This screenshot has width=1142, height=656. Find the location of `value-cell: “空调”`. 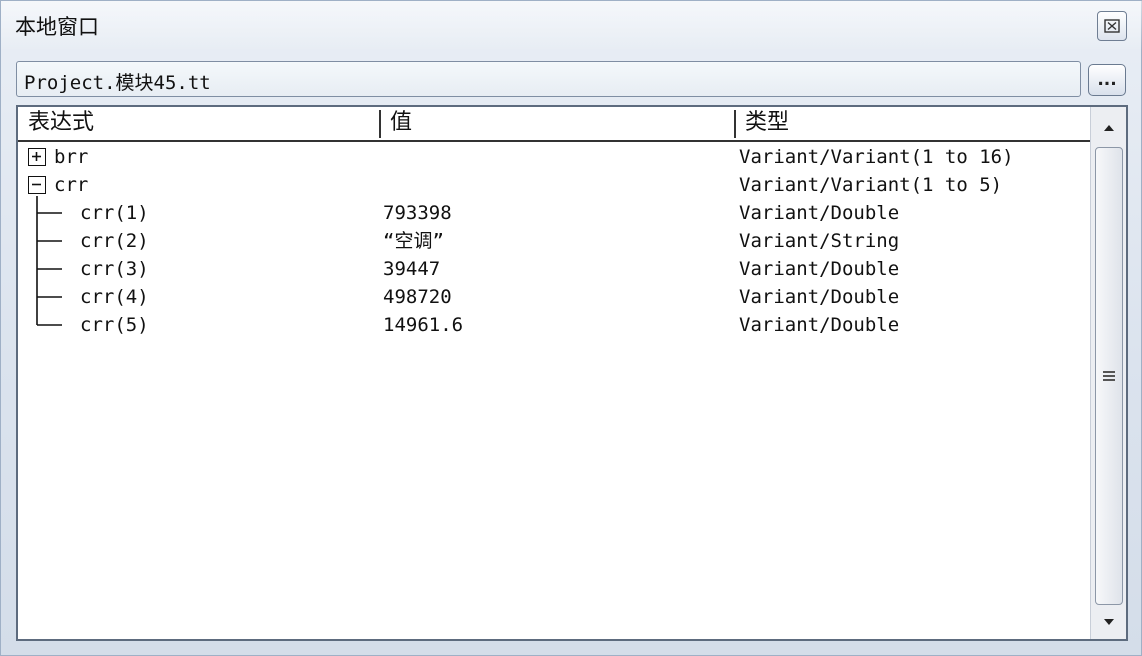

value-cell: “空调” is located at coordinates (413, 241).